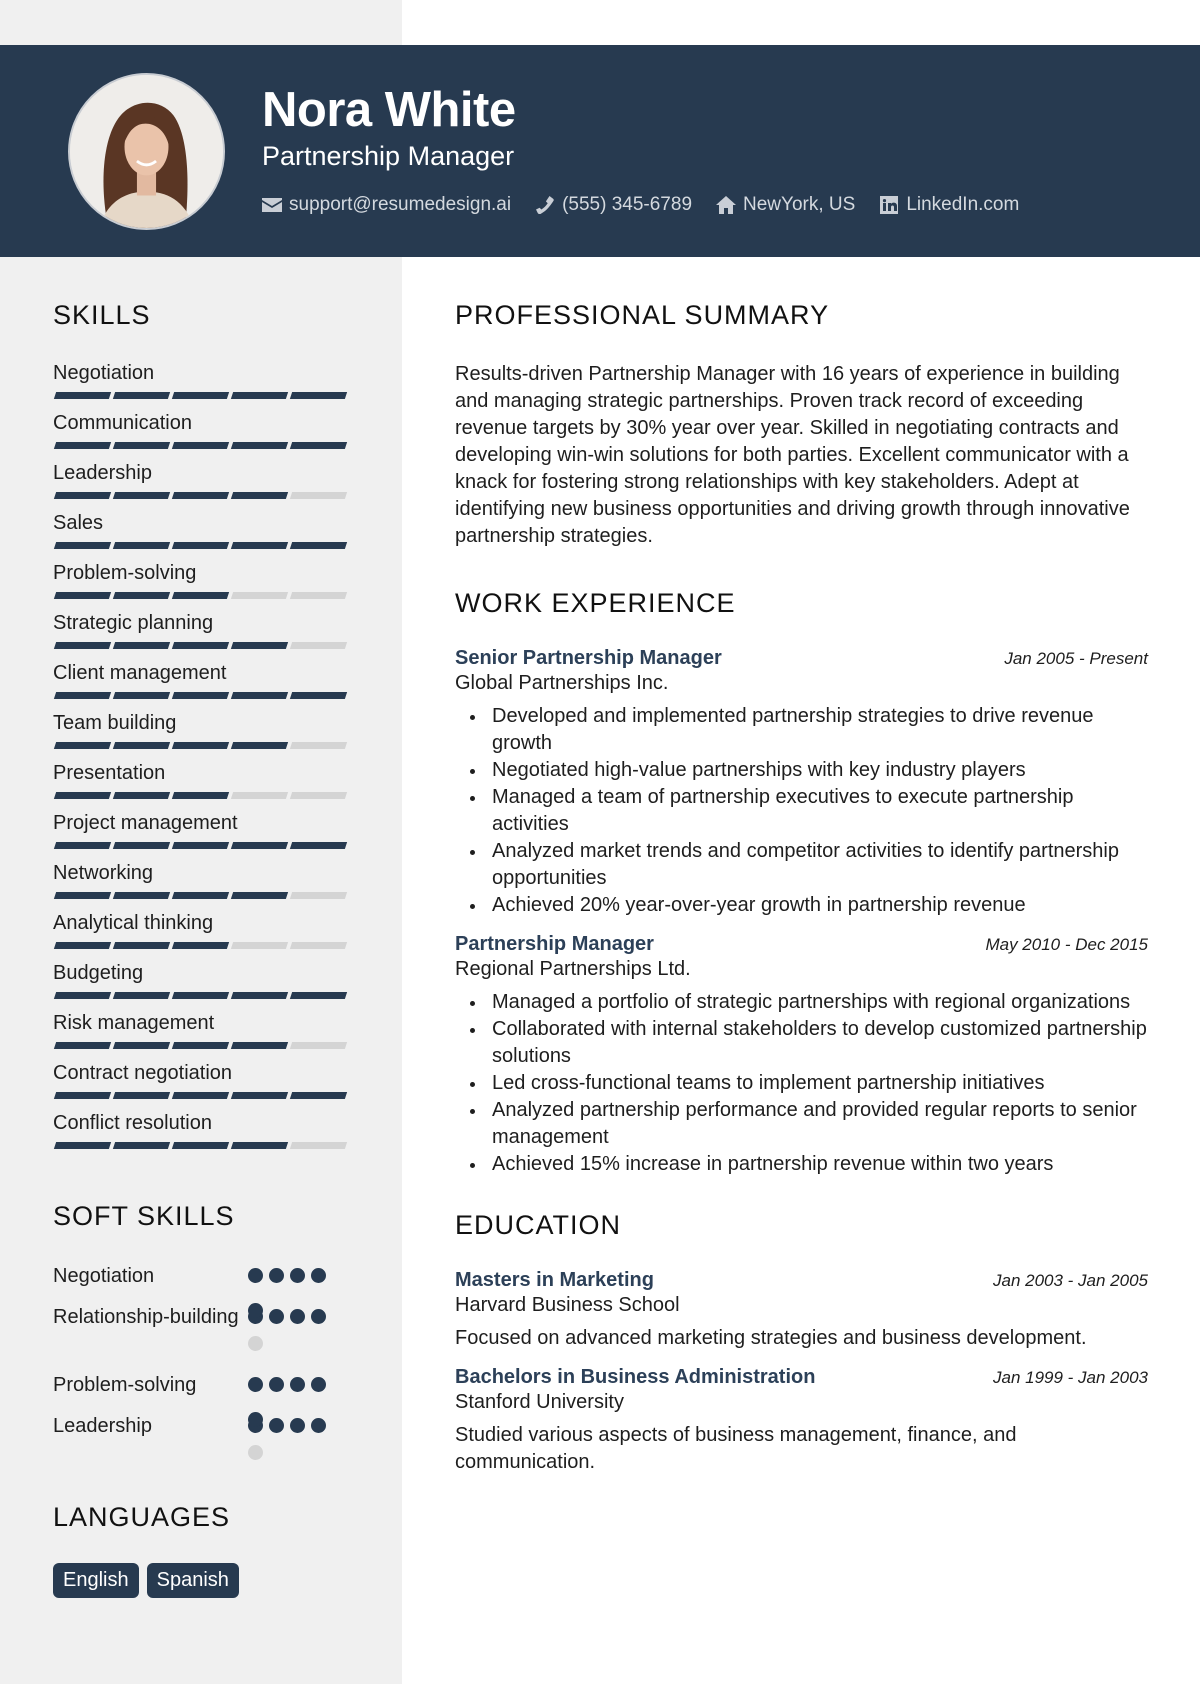 This screenshot has height=1684, width=1200. I want to click on job-title: Senior Partnership Manager, so click(588, 658).